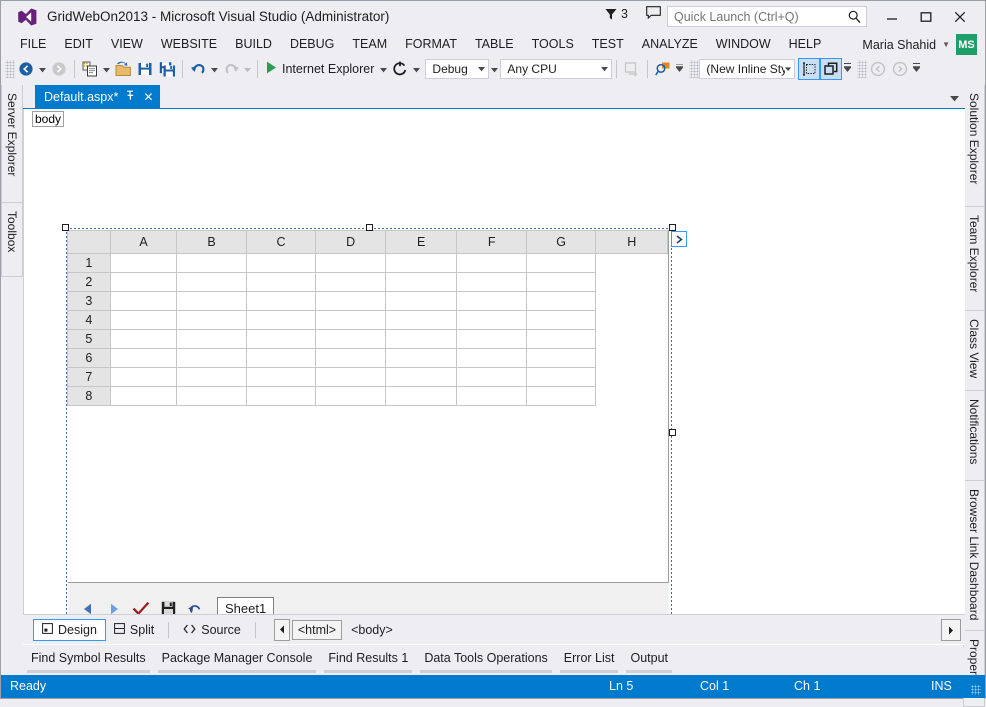 The image size is (986, 707). I want to click on resize-grip-icon, so click(976, 690).